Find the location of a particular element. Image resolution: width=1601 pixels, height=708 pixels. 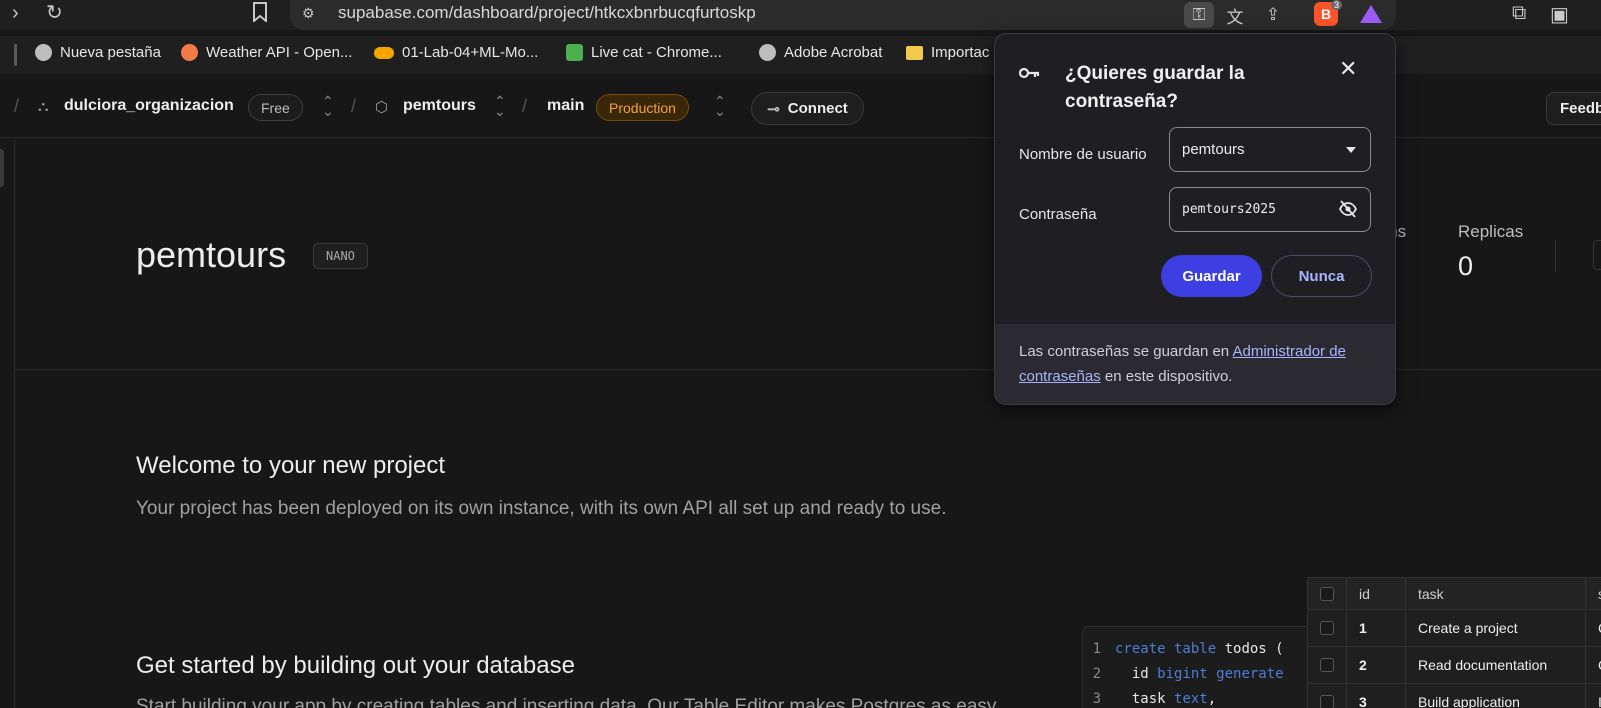

org-name: dulciora_organizacion is located at coordinates (149, 106).